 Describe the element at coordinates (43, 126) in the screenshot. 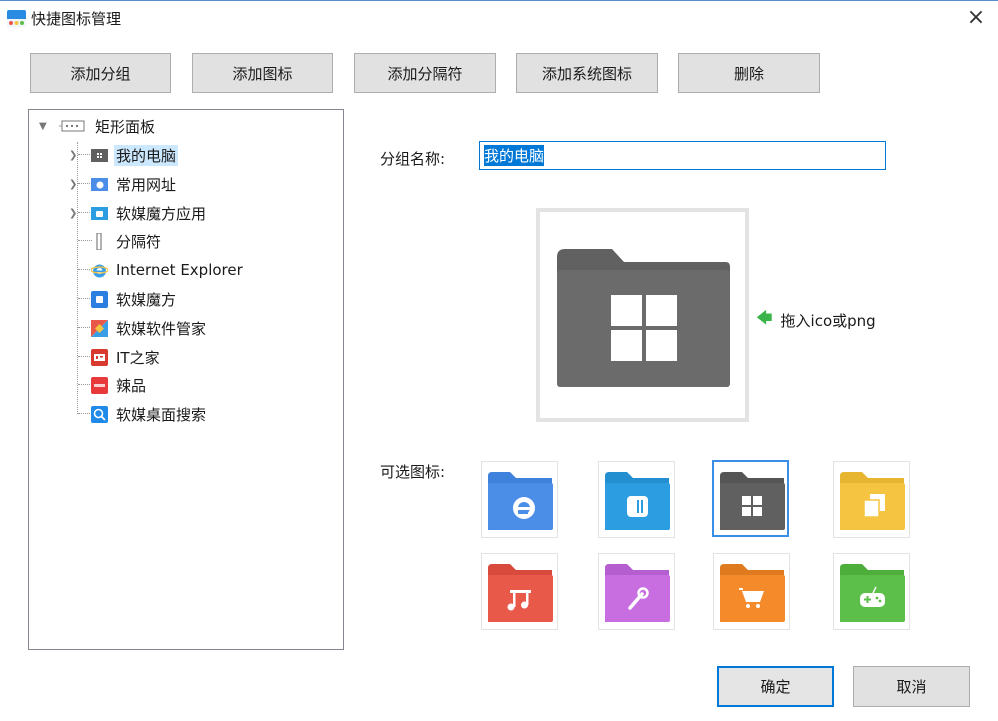

I see `collapse-arrow-icon: ▼` at that location.